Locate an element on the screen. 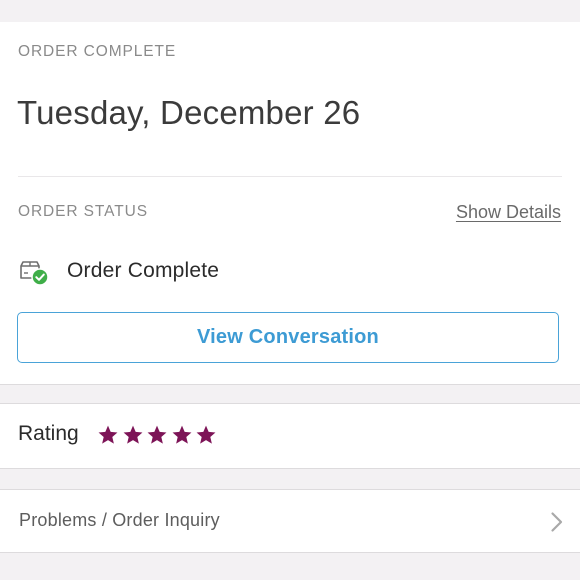 The width and height of the screenshot is (580, 580). order-status-text: Order Complete is located at coordinates (143, 270).